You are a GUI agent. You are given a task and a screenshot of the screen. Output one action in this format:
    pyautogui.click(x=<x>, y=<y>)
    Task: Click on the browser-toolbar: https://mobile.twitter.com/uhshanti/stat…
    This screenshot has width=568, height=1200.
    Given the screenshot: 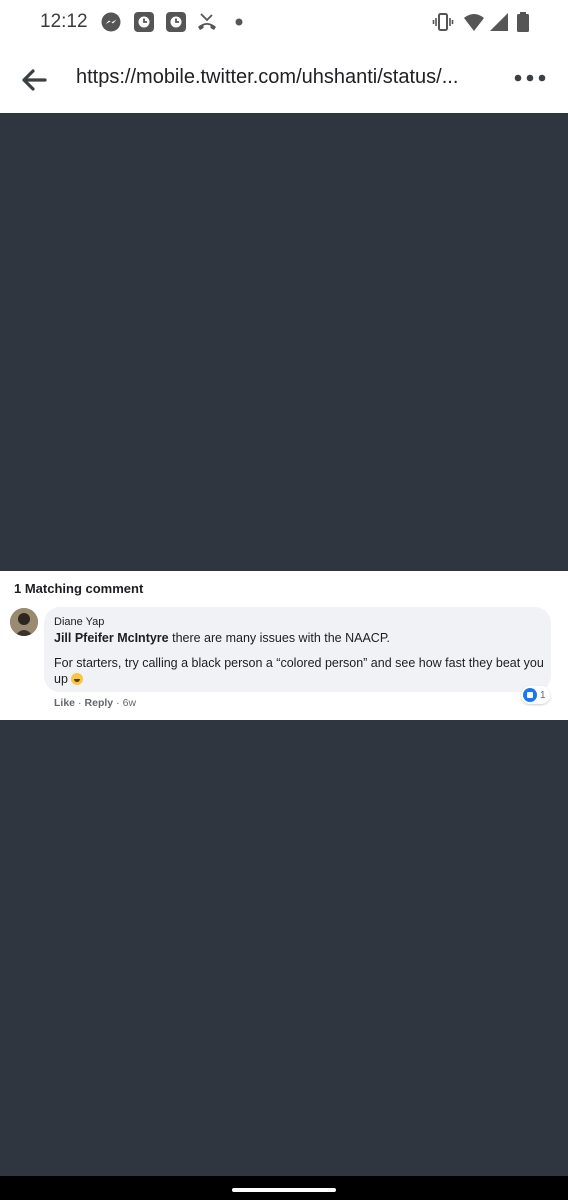 What is the action you would take?
    pyautogui.click(x=284, y=78)
    